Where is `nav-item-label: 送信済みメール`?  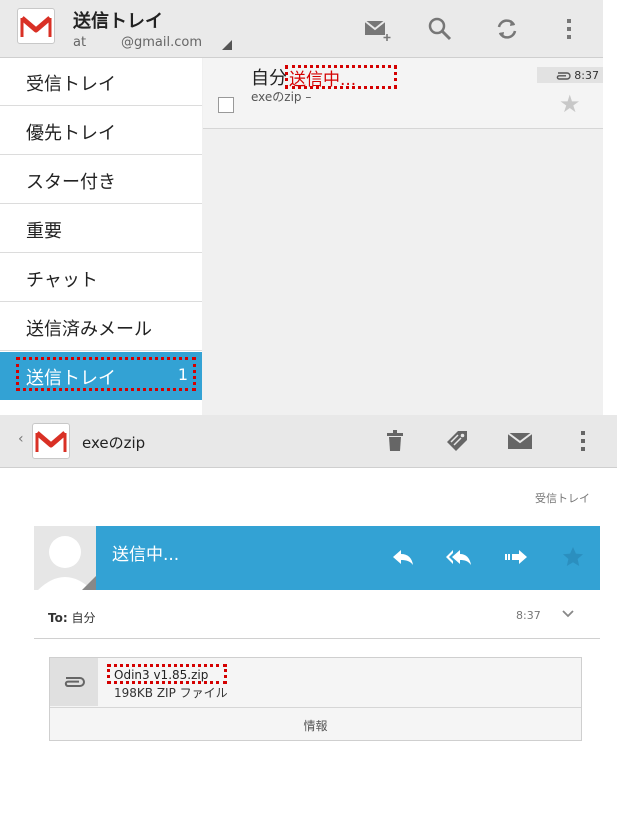
nav-item-label: 送信済みメール is located at coordinates (89, 329).